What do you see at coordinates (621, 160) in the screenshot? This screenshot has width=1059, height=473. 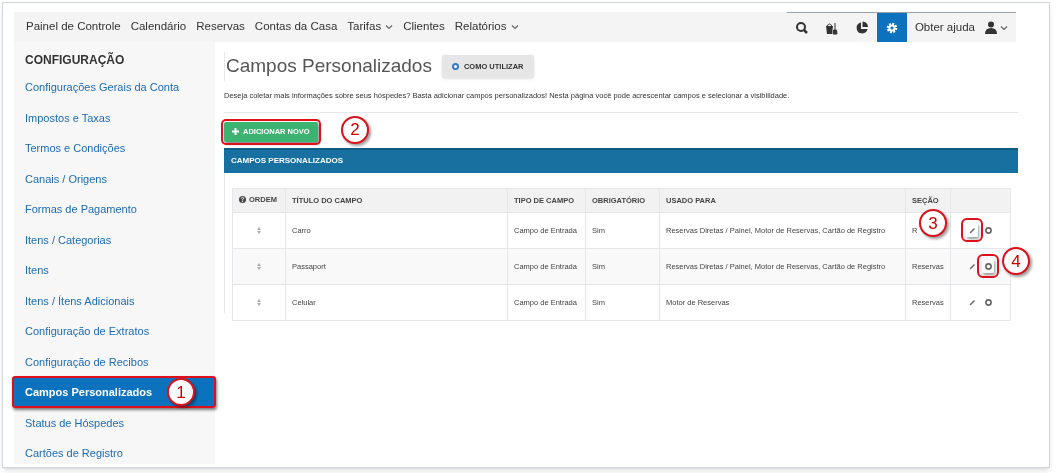 I see `panel-header: CAMPOS PERSONALIZADOS` at bounding box center [621, 160].